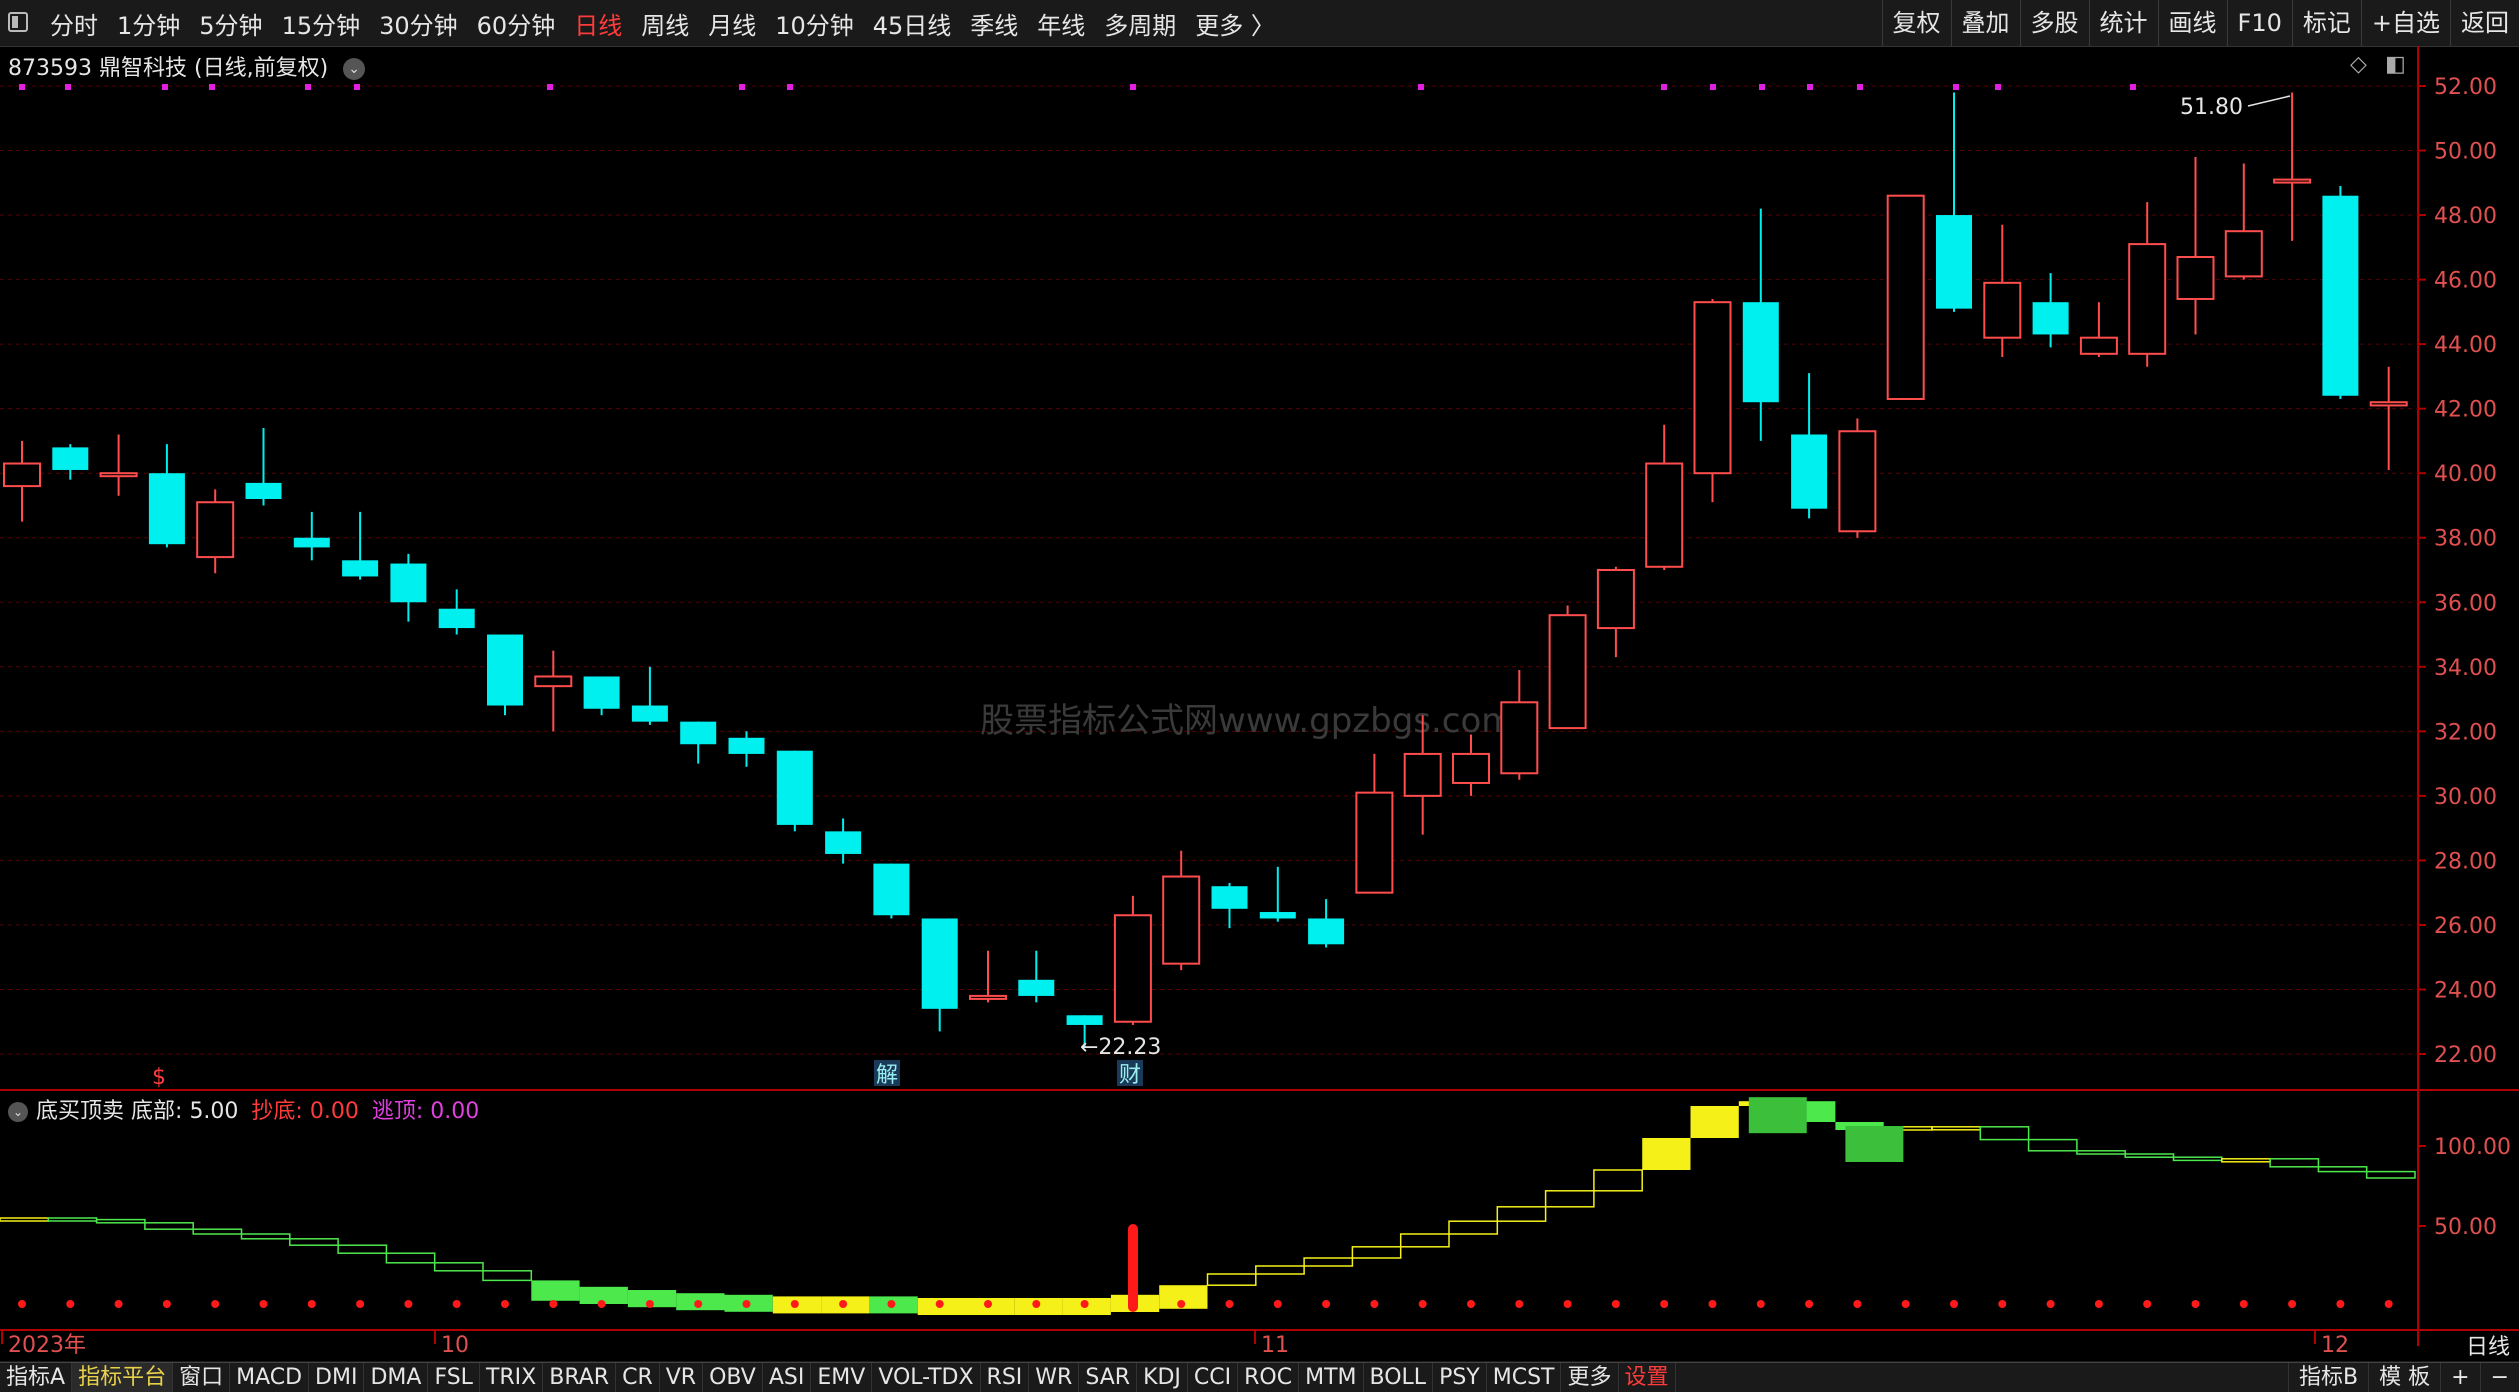  I want to click on bottom-right-tabs: 指标B 模 板 + −, so click(2403, 1377).